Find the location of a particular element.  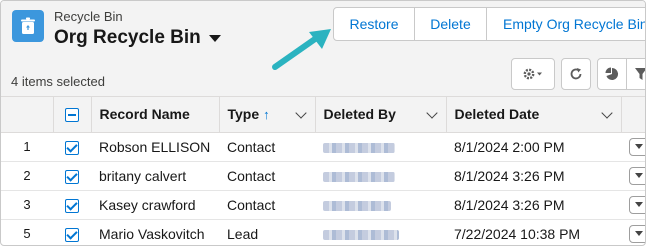

chart-button is located at coordinates (612, 74).